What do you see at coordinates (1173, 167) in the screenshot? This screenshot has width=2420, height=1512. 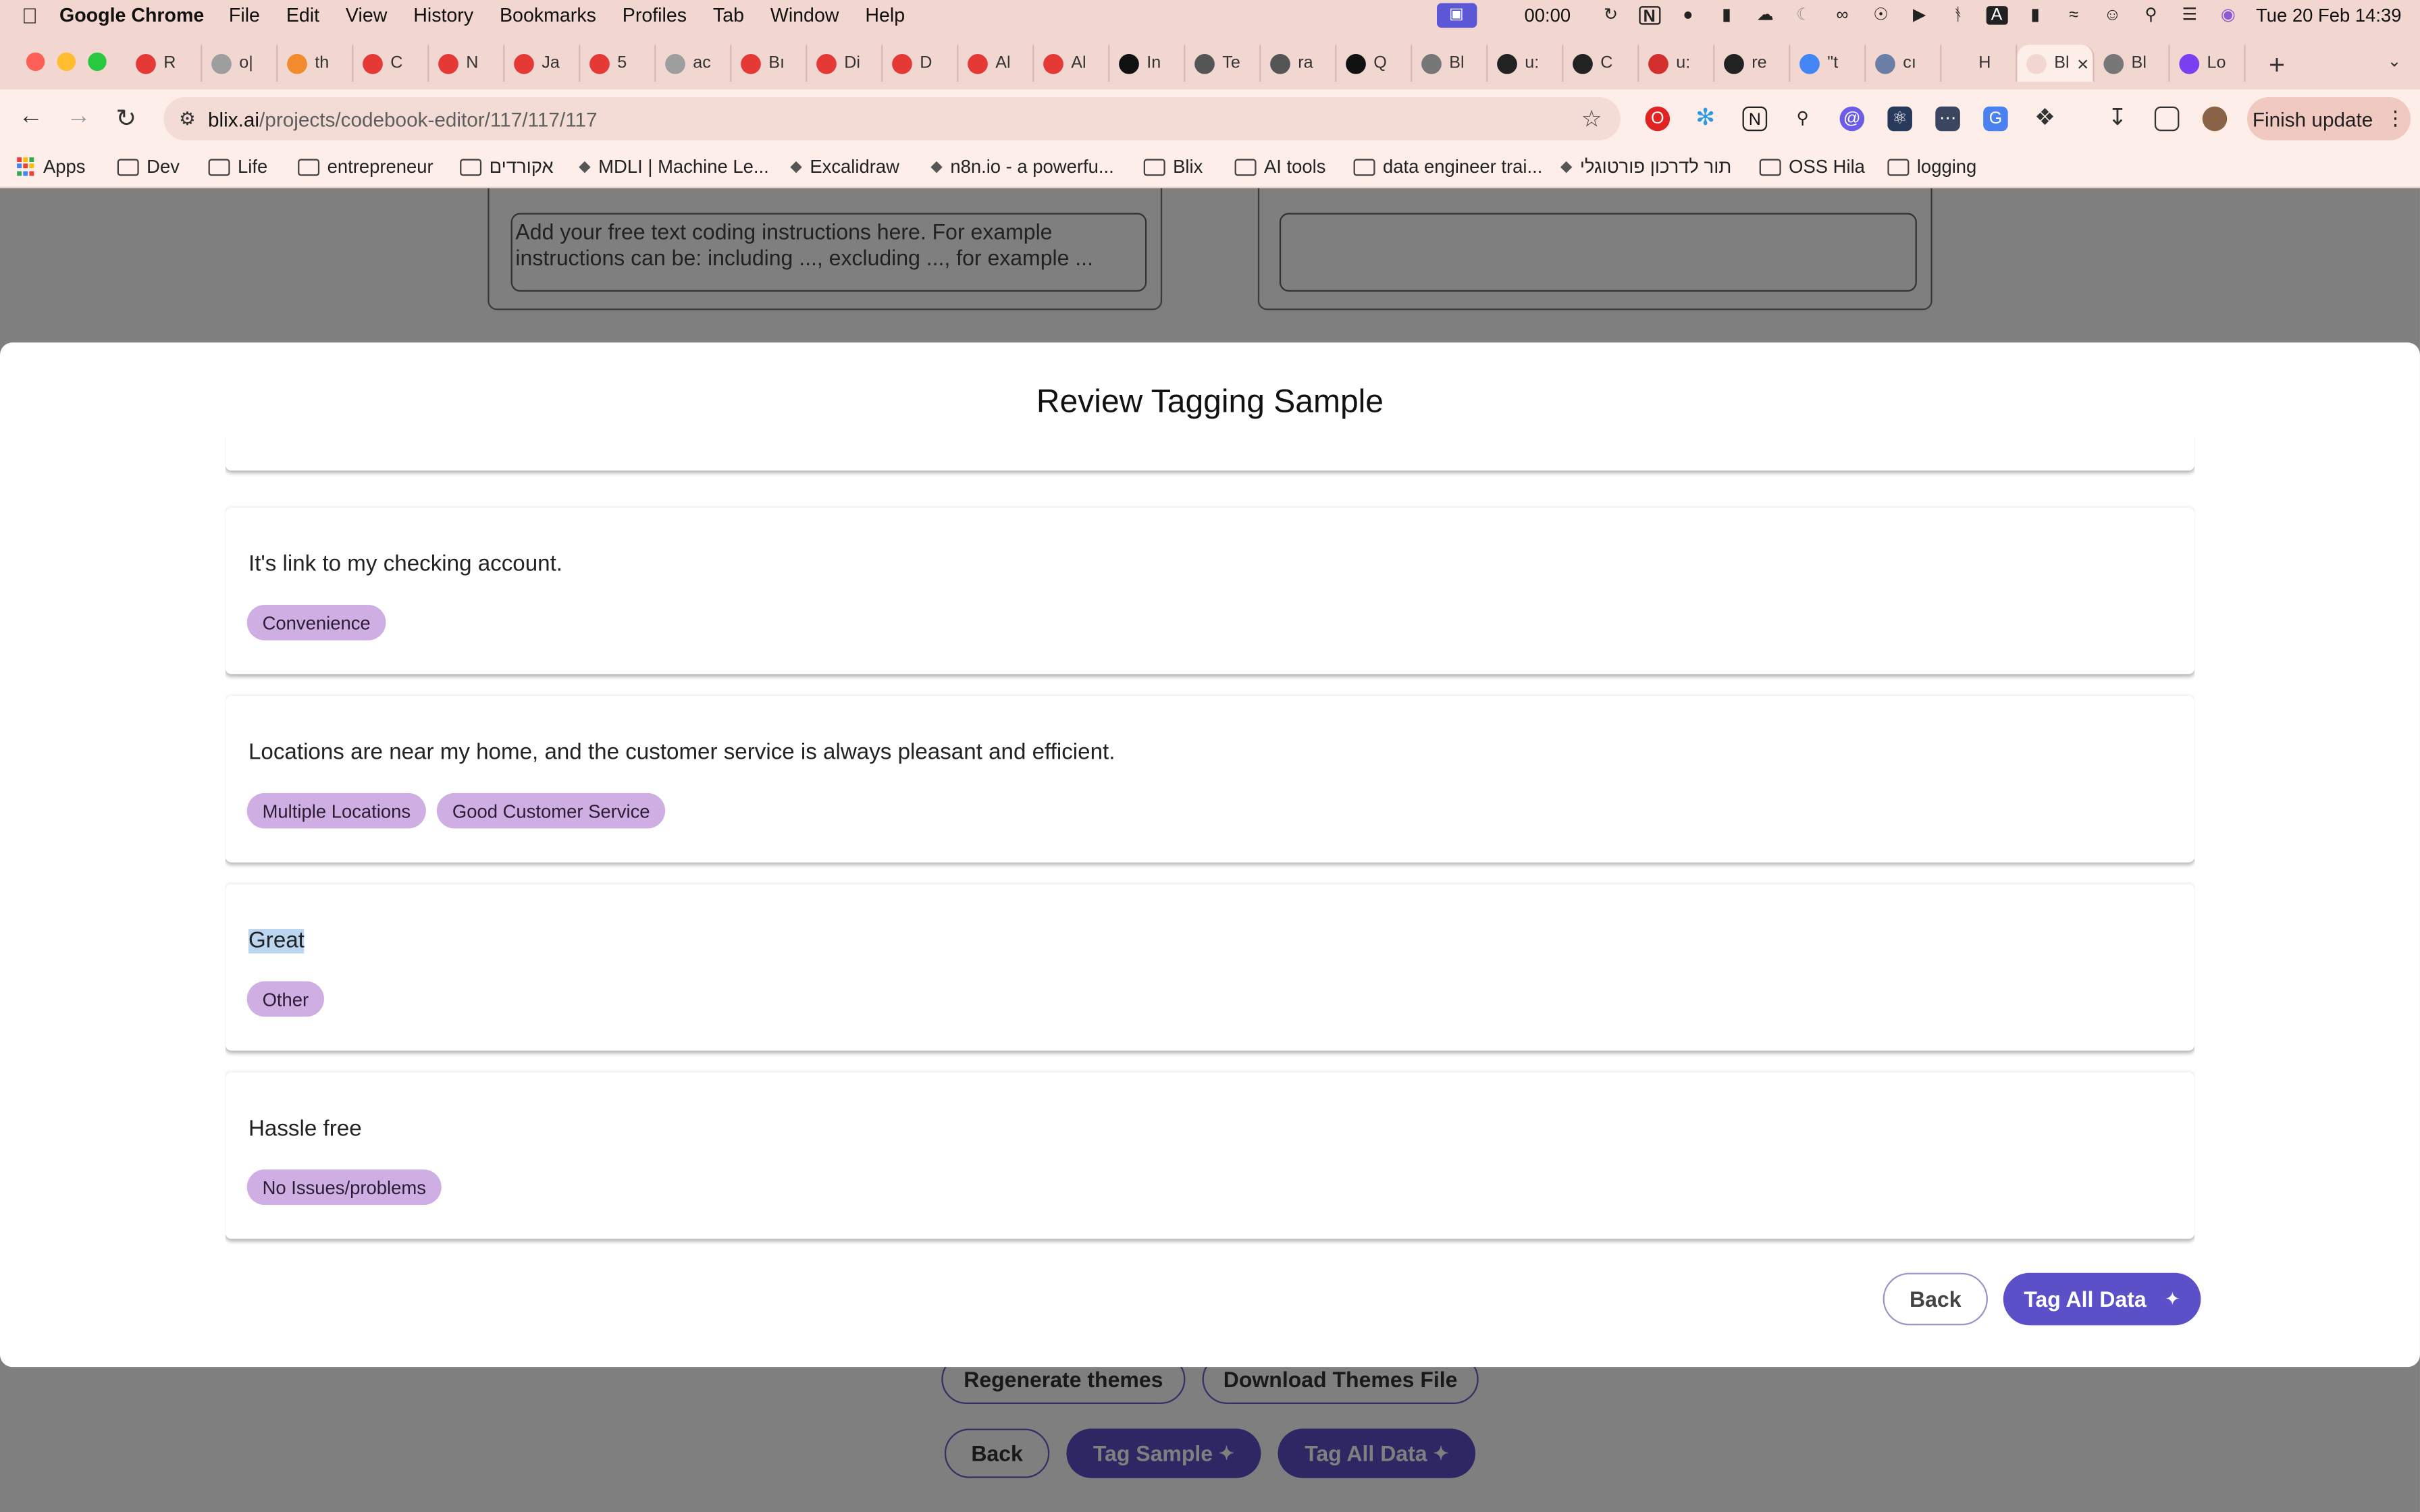 I see `bookmark-item: Blix` at bounding box center [1173, 167].